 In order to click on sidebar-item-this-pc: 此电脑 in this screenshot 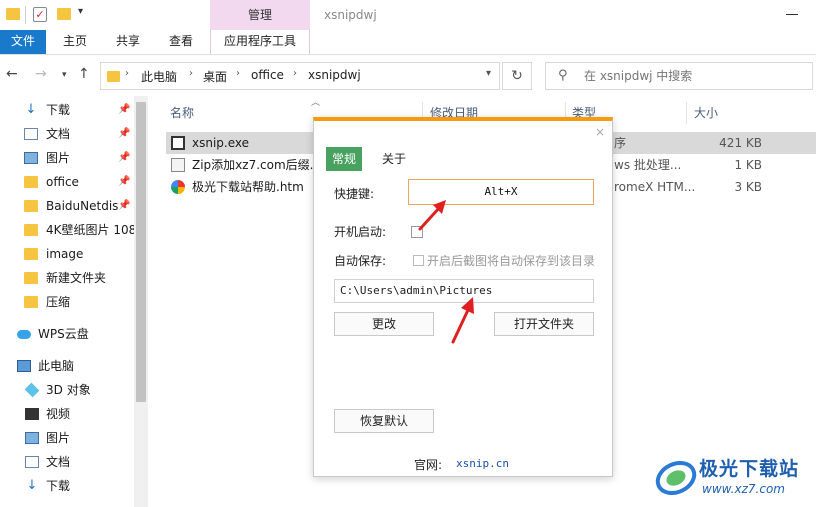, I will do `click(67, 366)`.